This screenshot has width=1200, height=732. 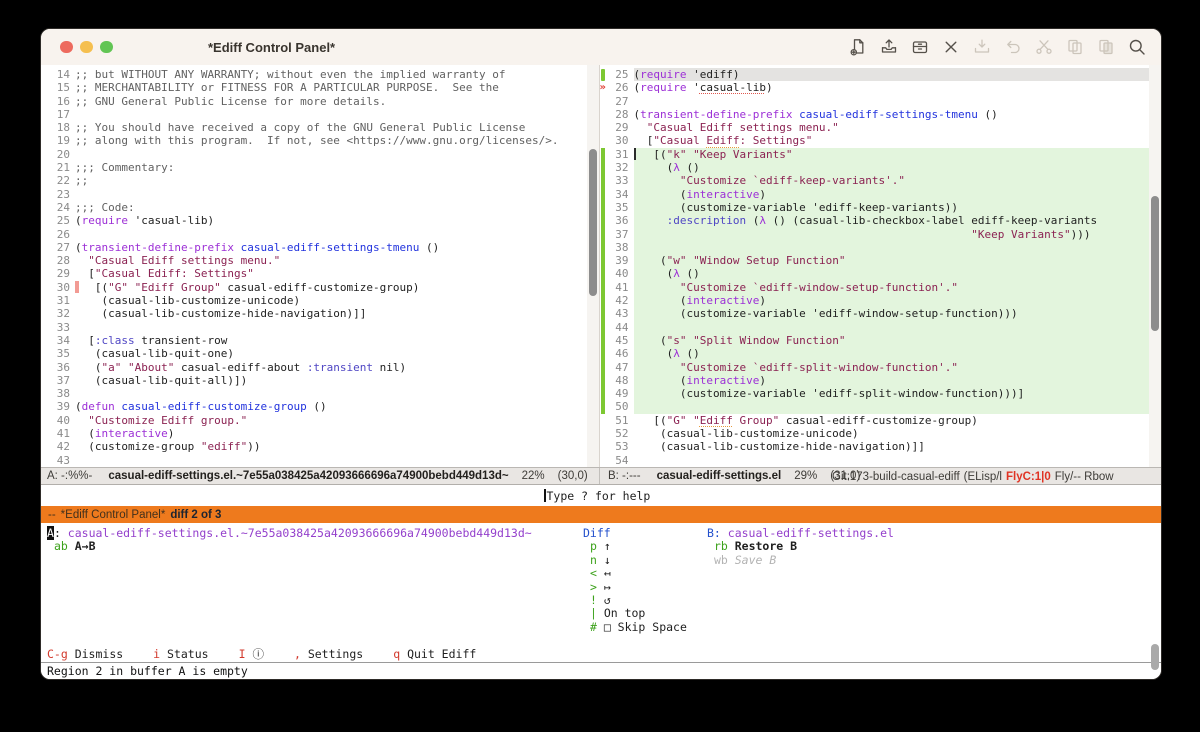 I want to click on code-line: 33, so click(x=320, y=327).